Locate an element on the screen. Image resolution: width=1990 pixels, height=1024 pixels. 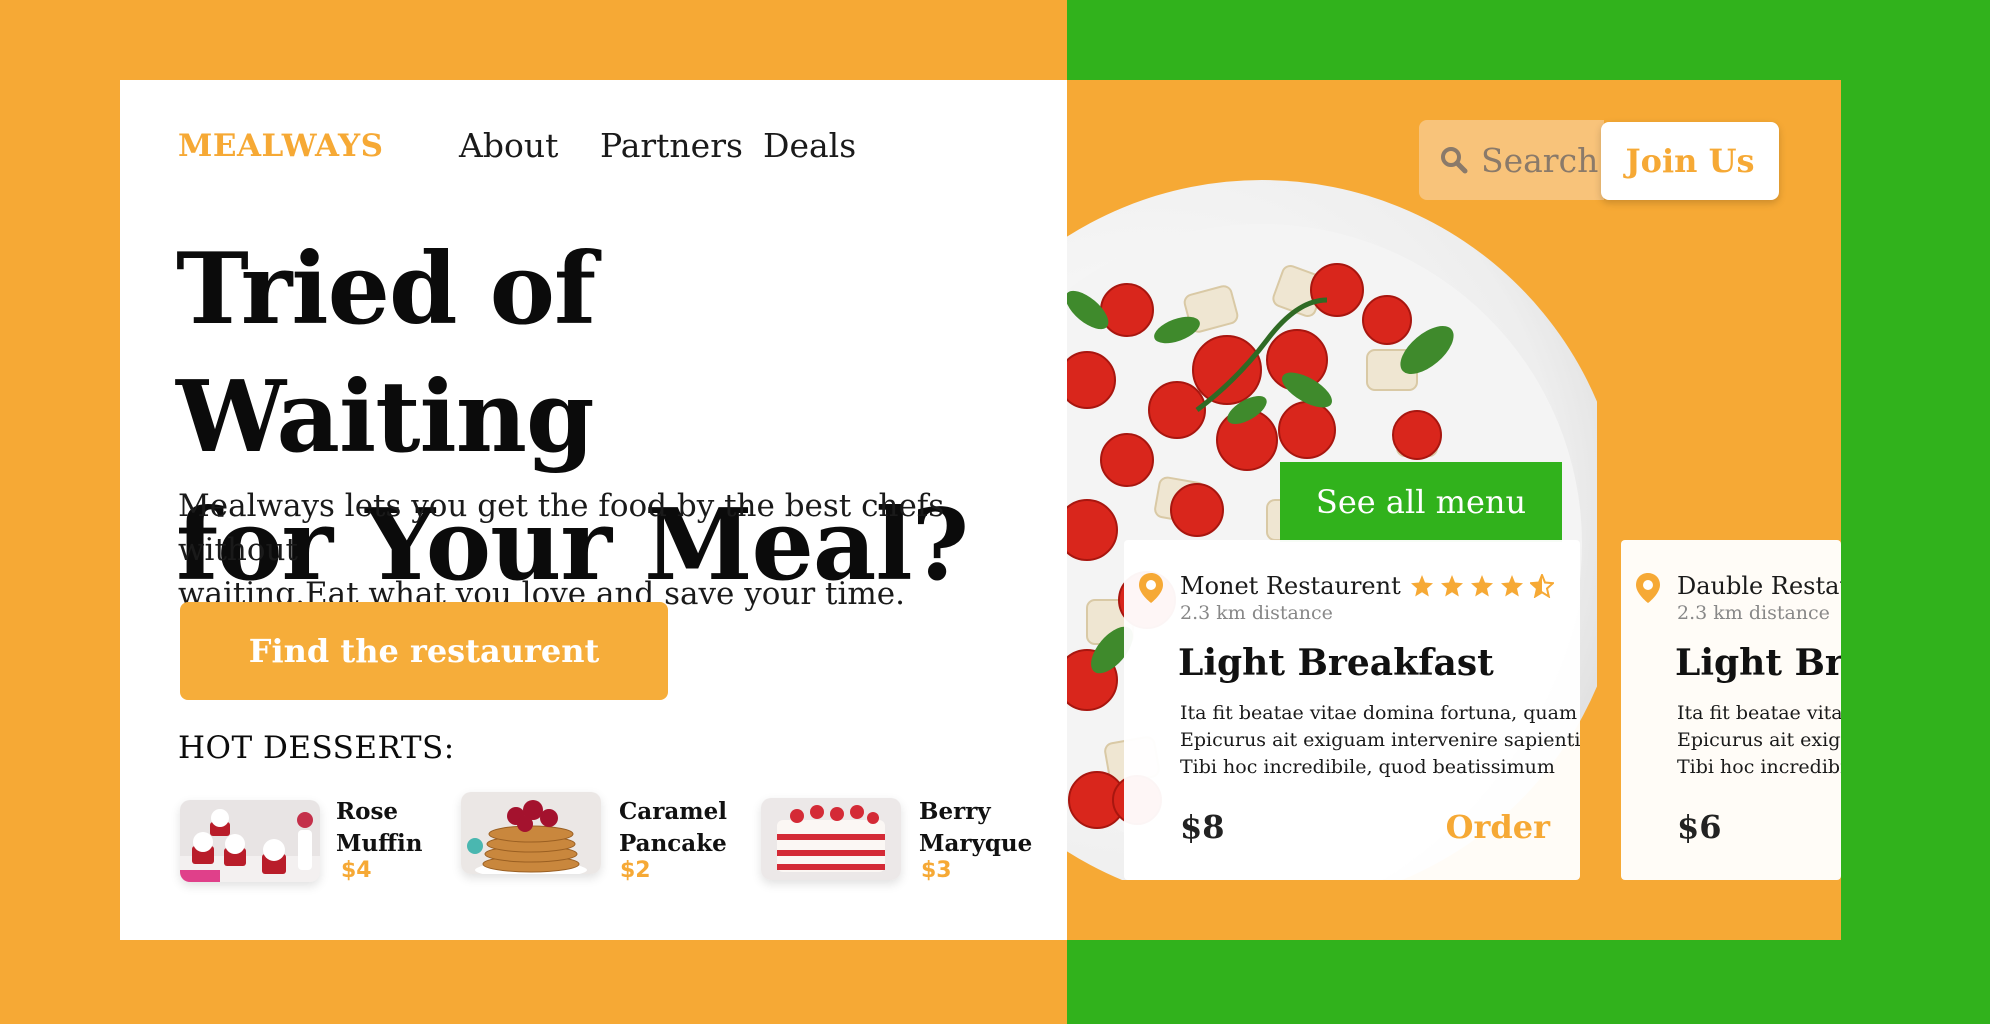
see-all-menu-button: See all menu is located at coordinates (1421, 502).